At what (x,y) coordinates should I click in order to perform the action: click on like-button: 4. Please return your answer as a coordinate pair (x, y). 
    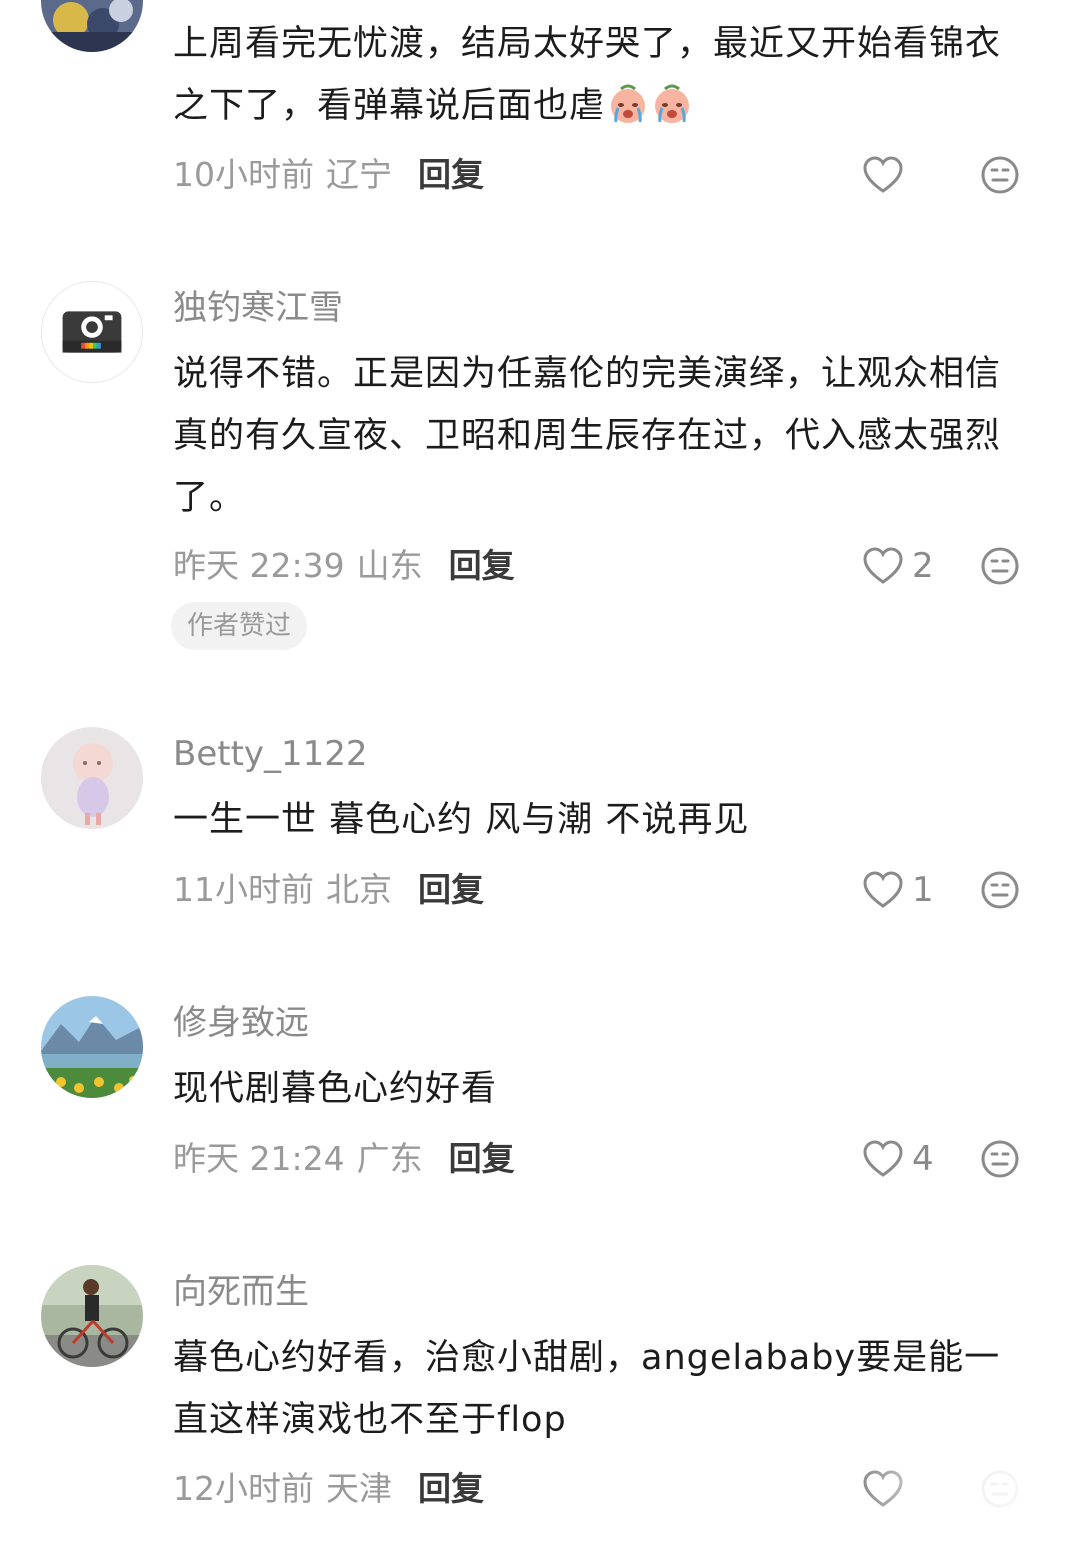
    Looking at the image, I should click on (898, 1159).